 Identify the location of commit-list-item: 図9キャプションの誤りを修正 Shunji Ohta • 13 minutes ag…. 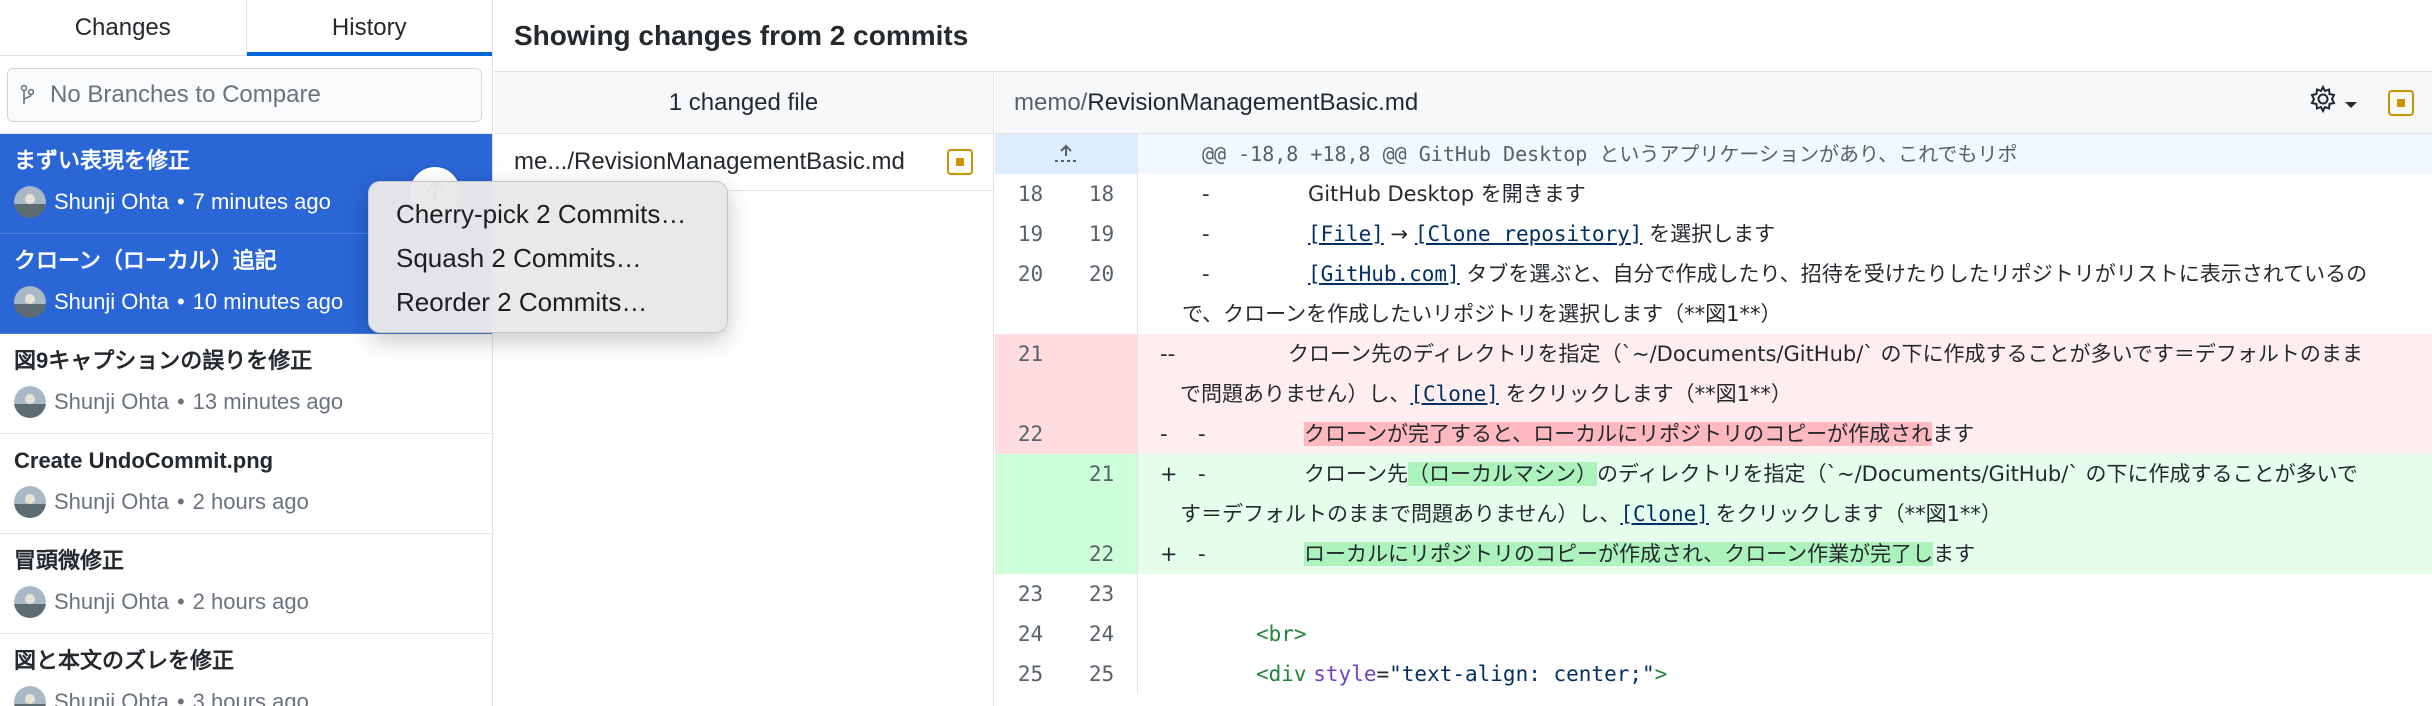
(246, 384).